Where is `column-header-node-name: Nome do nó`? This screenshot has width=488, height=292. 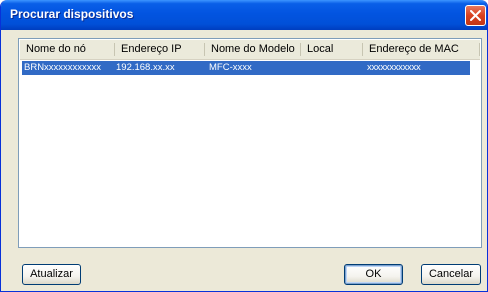
column-header-node-name: Nome do nó is located at coordinates (67, 49).